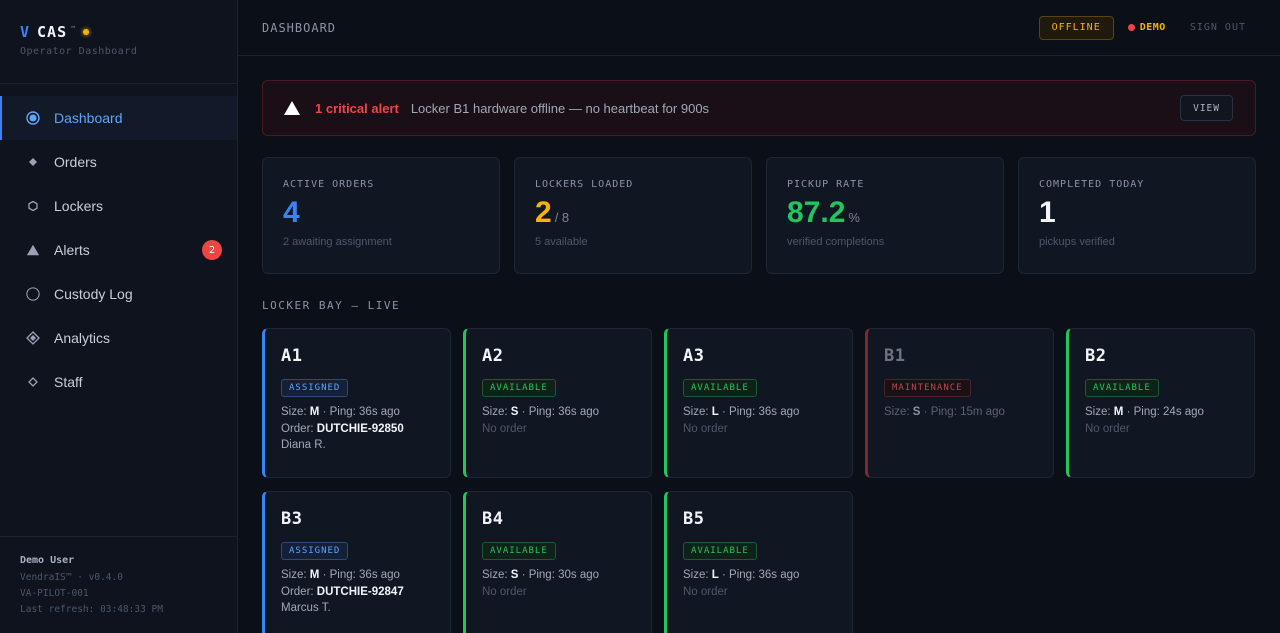  I want to click on warning-triangle-icon, so click(33, 250).